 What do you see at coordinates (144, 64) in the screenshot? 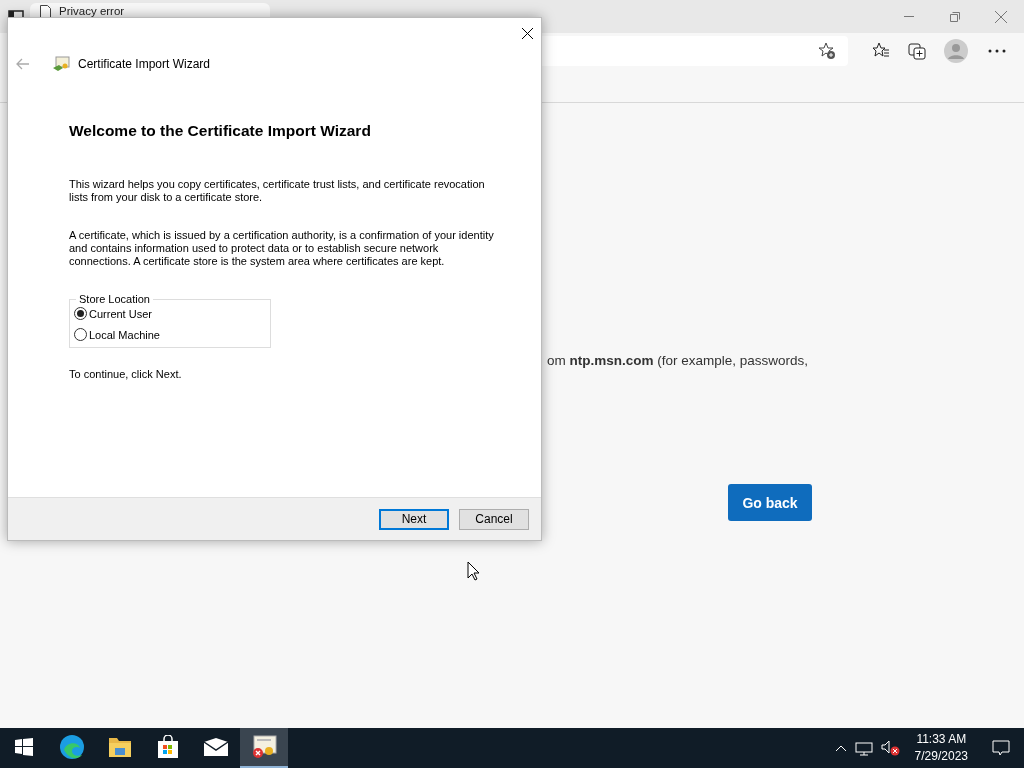
I see `dialog-title: Certificate Import Wizard` at bounding box center [144, 64].